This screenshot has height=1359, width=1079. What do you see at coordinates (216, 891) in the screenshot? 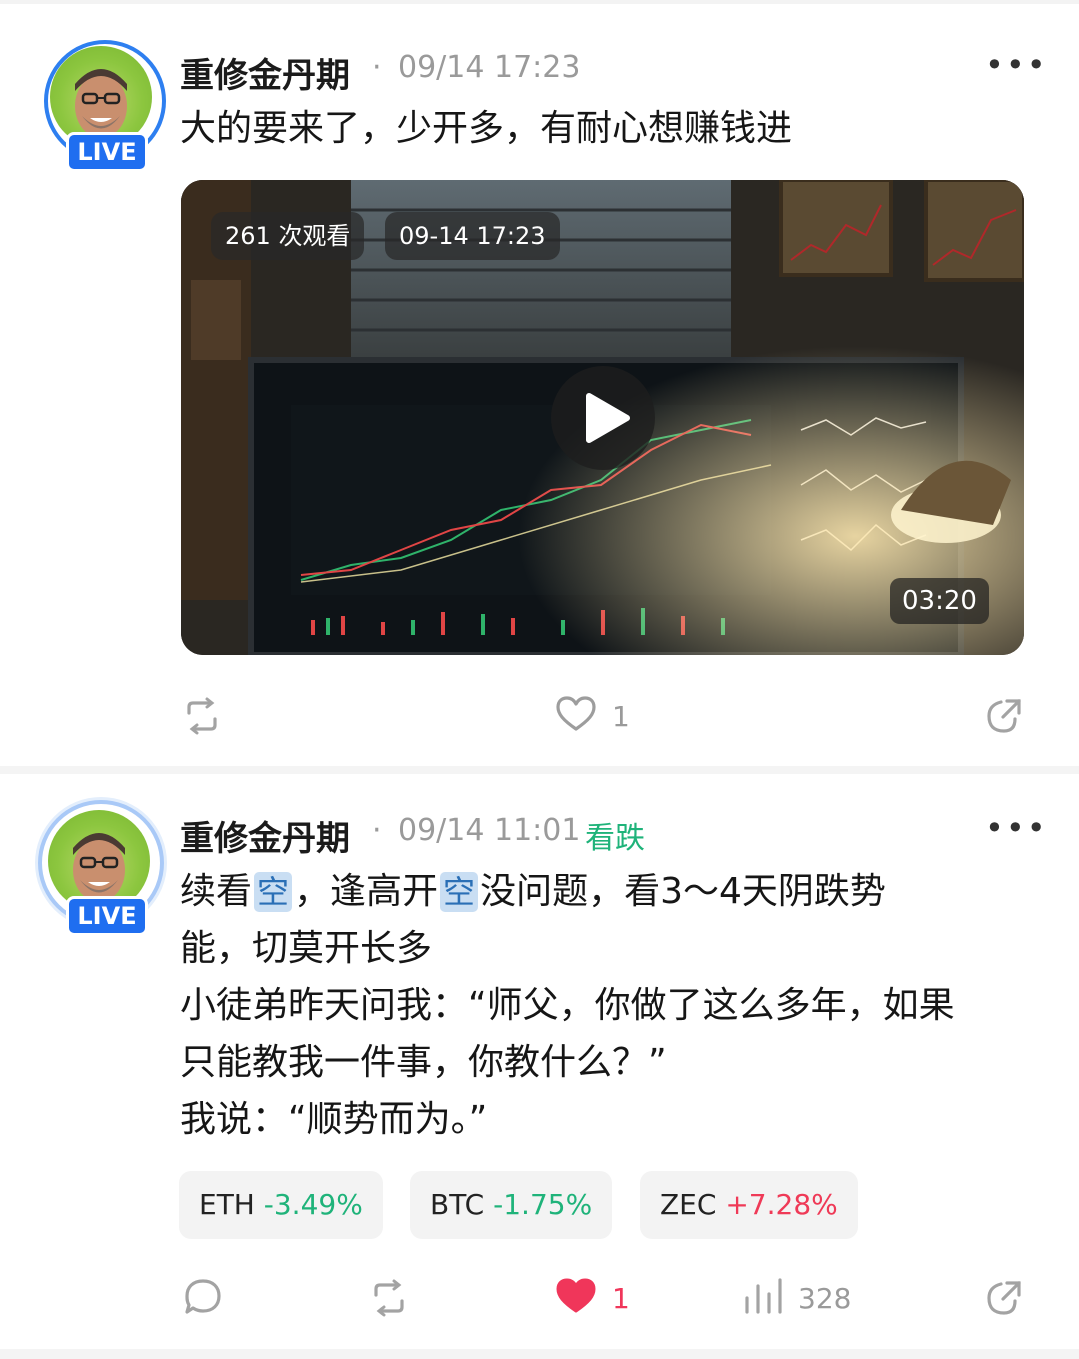
I see `text-segment: 续看` at bounding box center [216, 891].